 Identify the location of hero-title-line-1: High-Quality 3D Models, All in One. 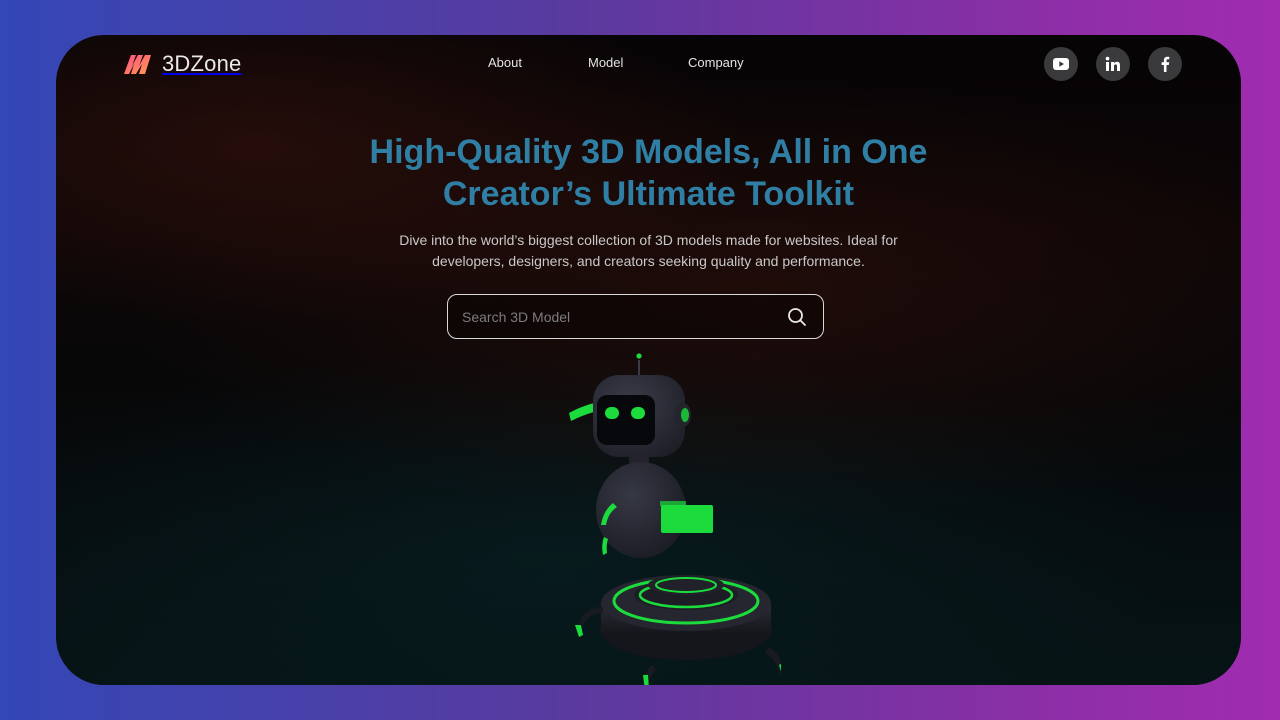
(648, 152).